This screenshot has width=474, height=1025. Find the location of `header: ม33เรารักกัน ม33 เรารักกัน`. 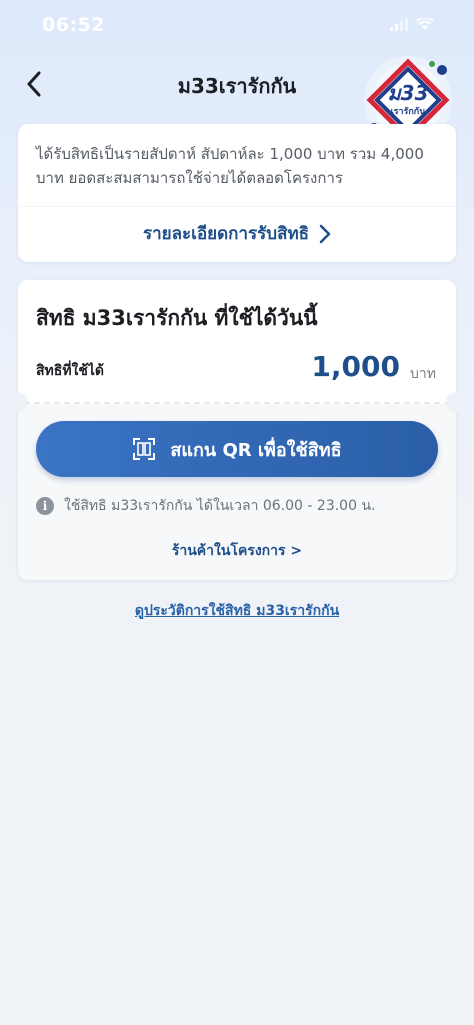

header: ม33เรารักกัน ม33 เรารักกัน is located at coordinates (237, 98).